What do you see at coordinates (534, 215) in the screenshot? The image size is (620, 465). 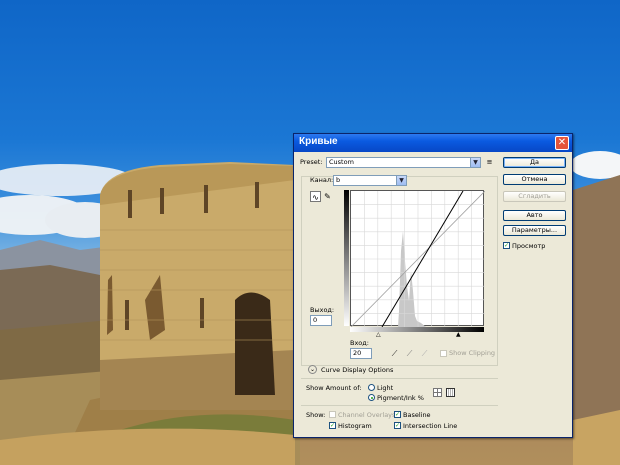 I see `auto-button: Авто` at bounding box center [534, 215].